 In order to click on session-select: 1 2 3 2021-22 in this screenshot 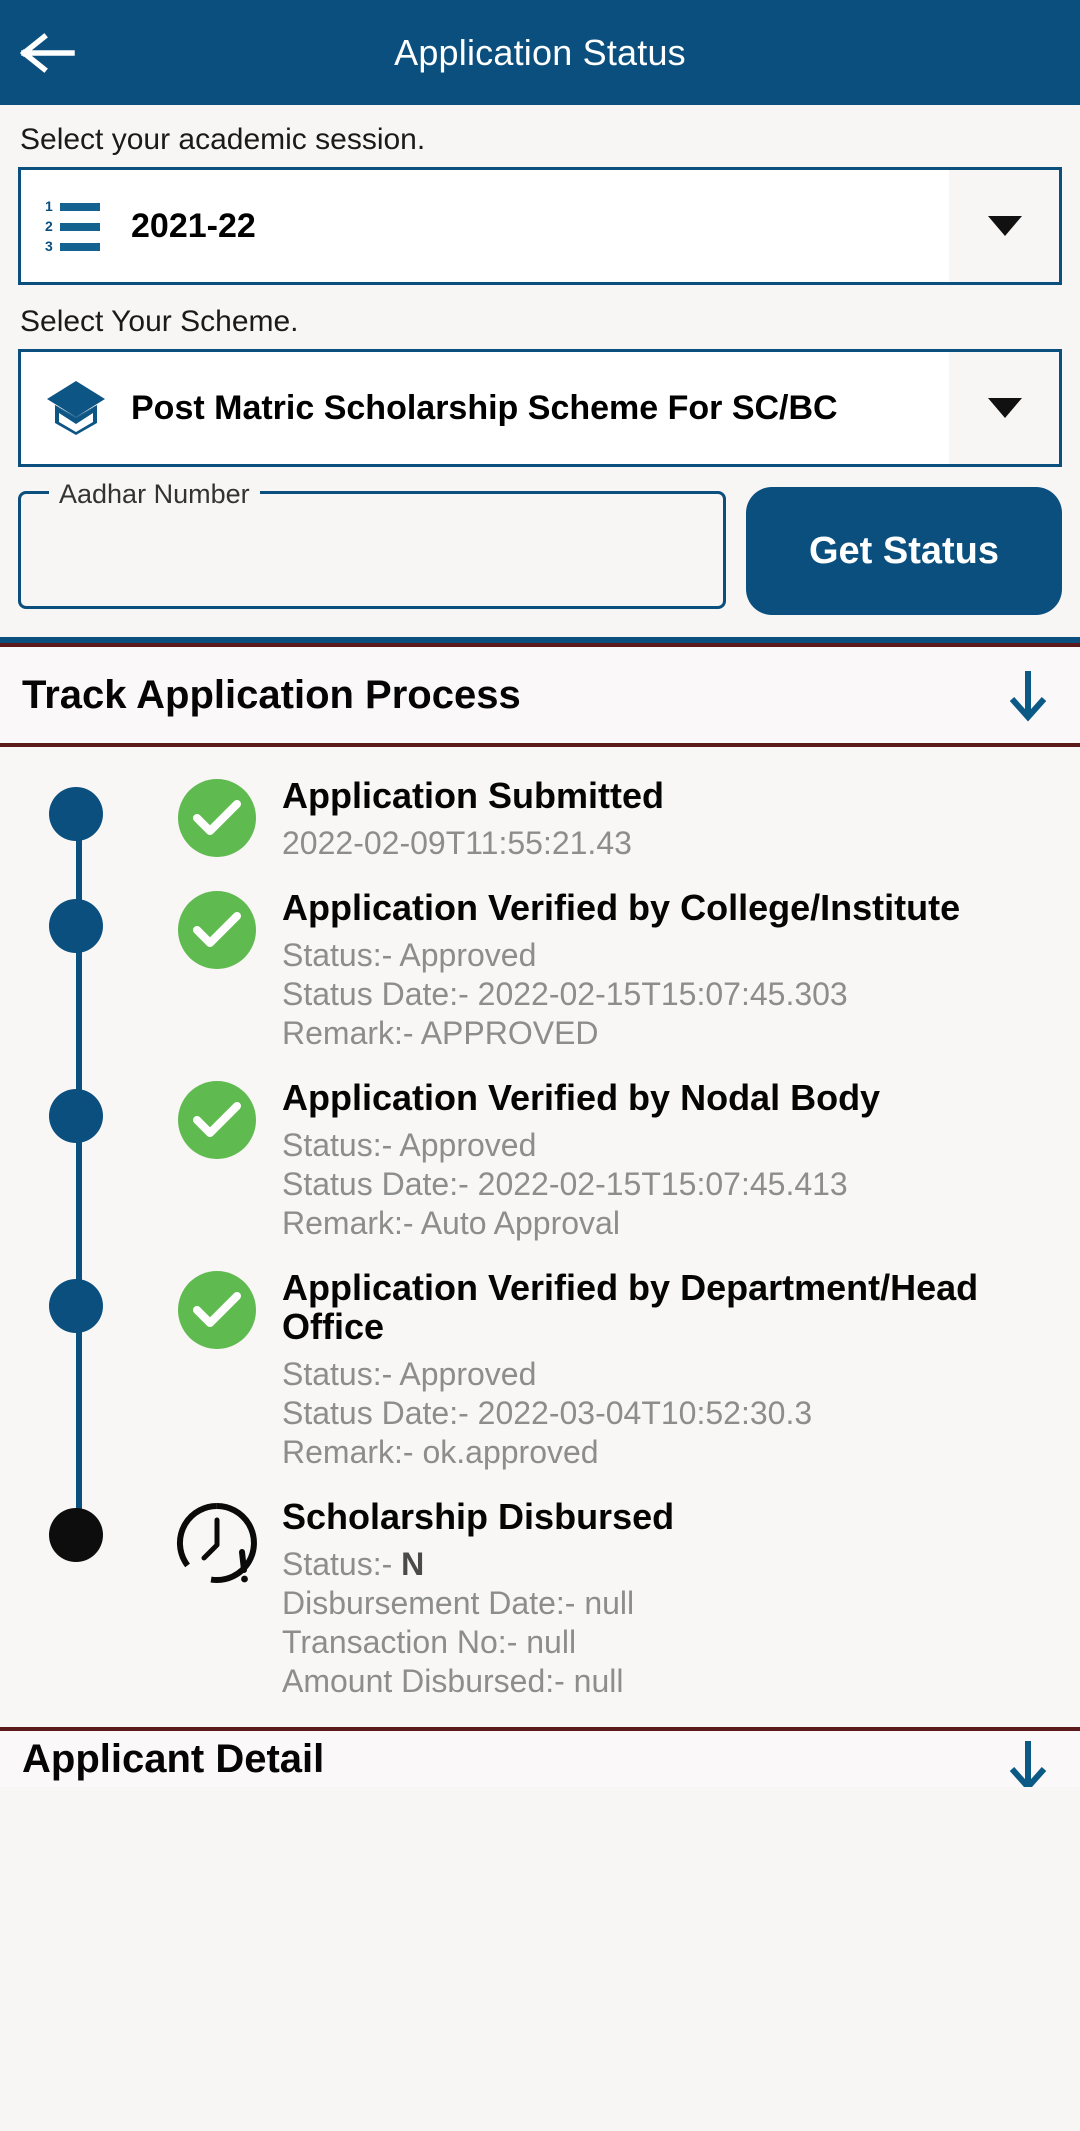, I will do `click(540, 226)`.